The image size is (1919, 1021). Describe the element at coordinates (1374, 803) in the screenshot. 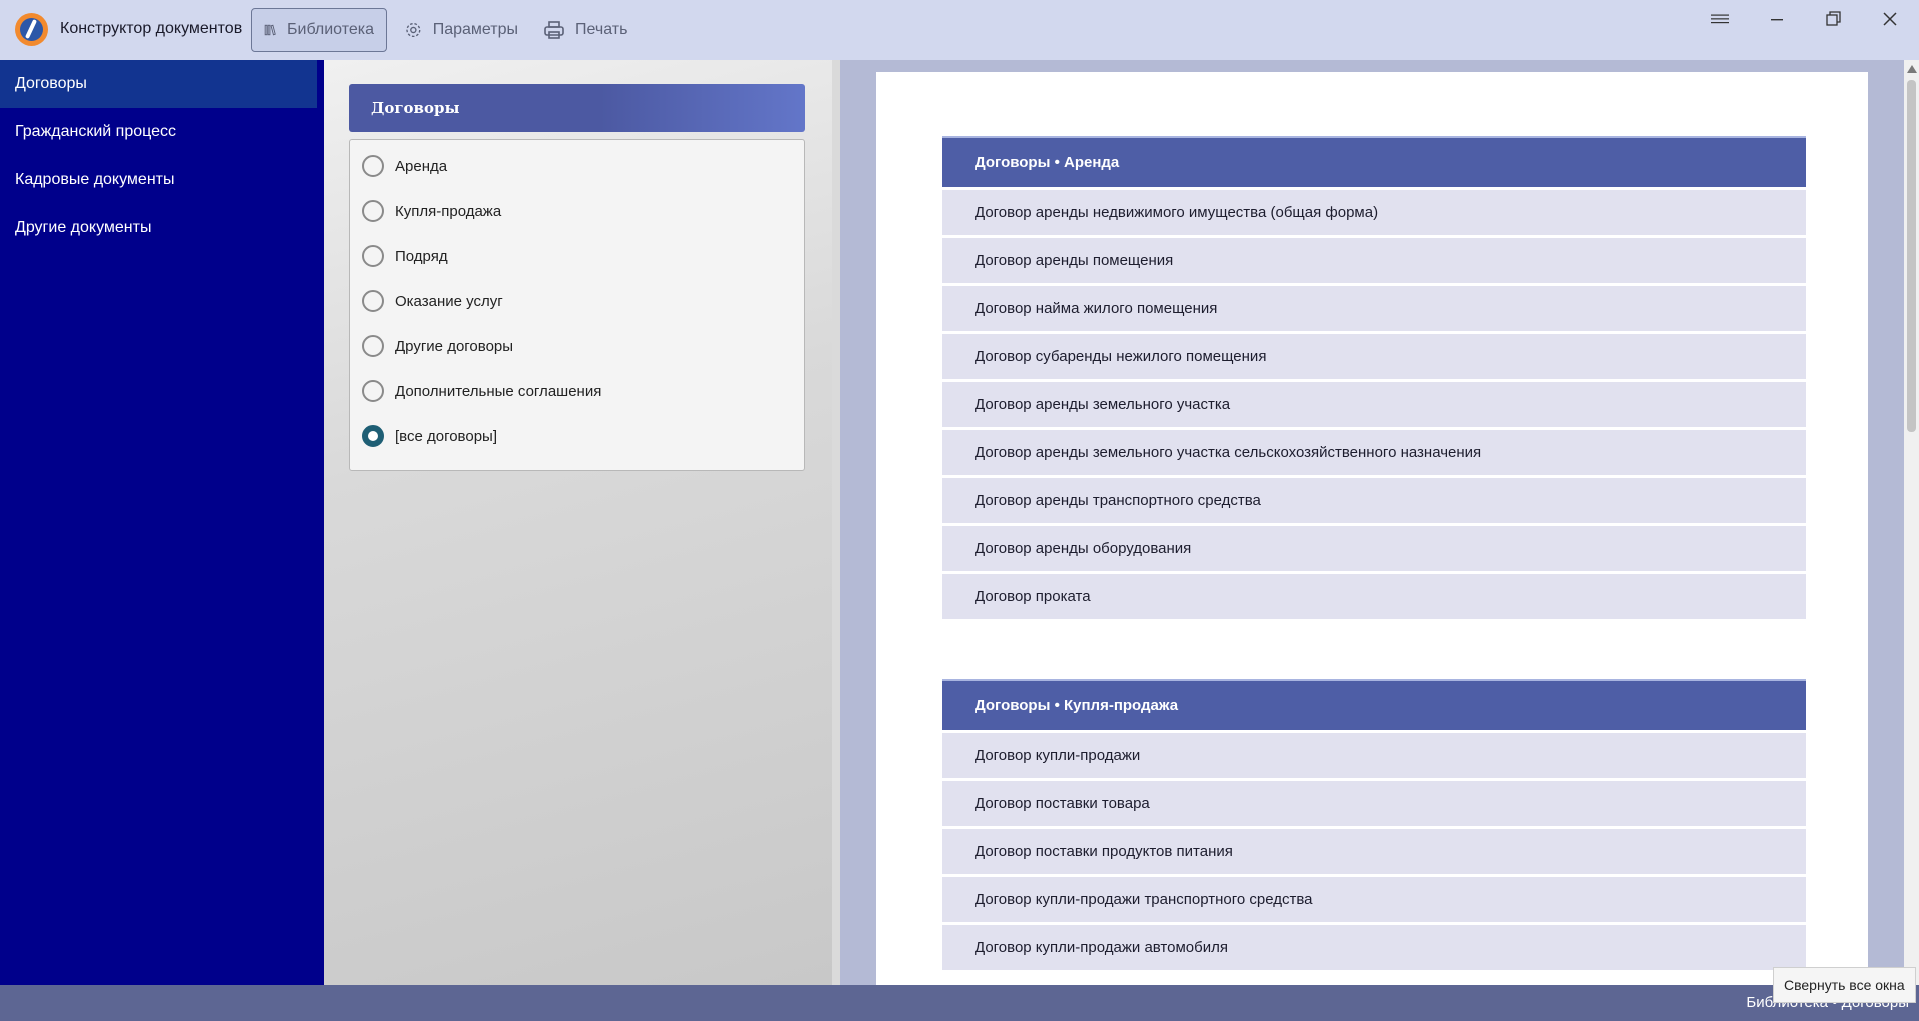

I see `document-link: Договор поставки товара` at that location.